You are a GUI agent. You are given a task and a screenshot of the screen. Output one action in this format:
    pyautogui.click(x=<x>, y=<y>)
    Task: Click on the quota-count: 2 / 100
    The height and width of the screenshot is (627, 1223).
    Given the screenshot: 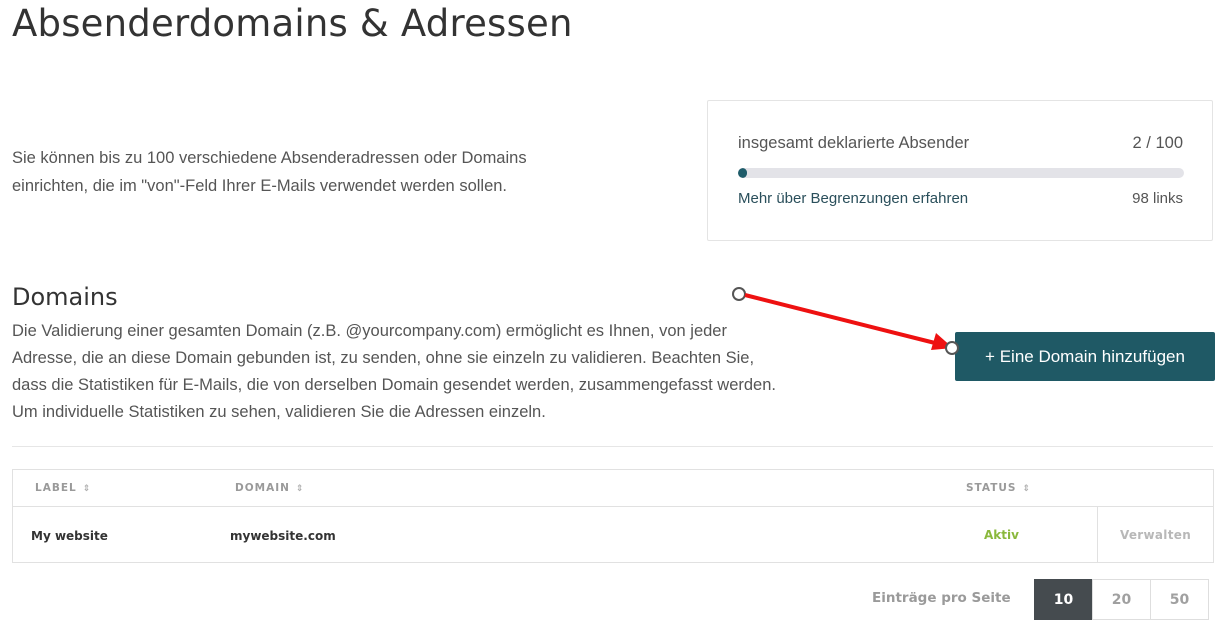 What is the action you would take?
    pyautogui.click(x=1157, y=143)
    